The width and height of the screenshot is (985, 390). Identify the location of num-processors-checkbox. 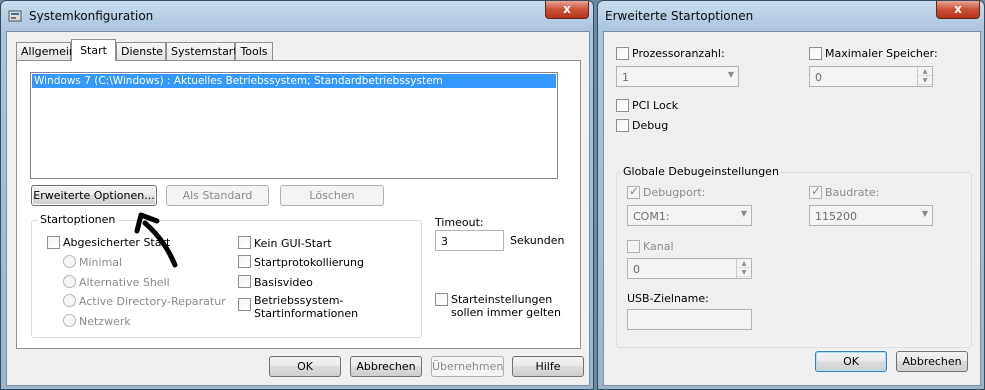
(622, 53).